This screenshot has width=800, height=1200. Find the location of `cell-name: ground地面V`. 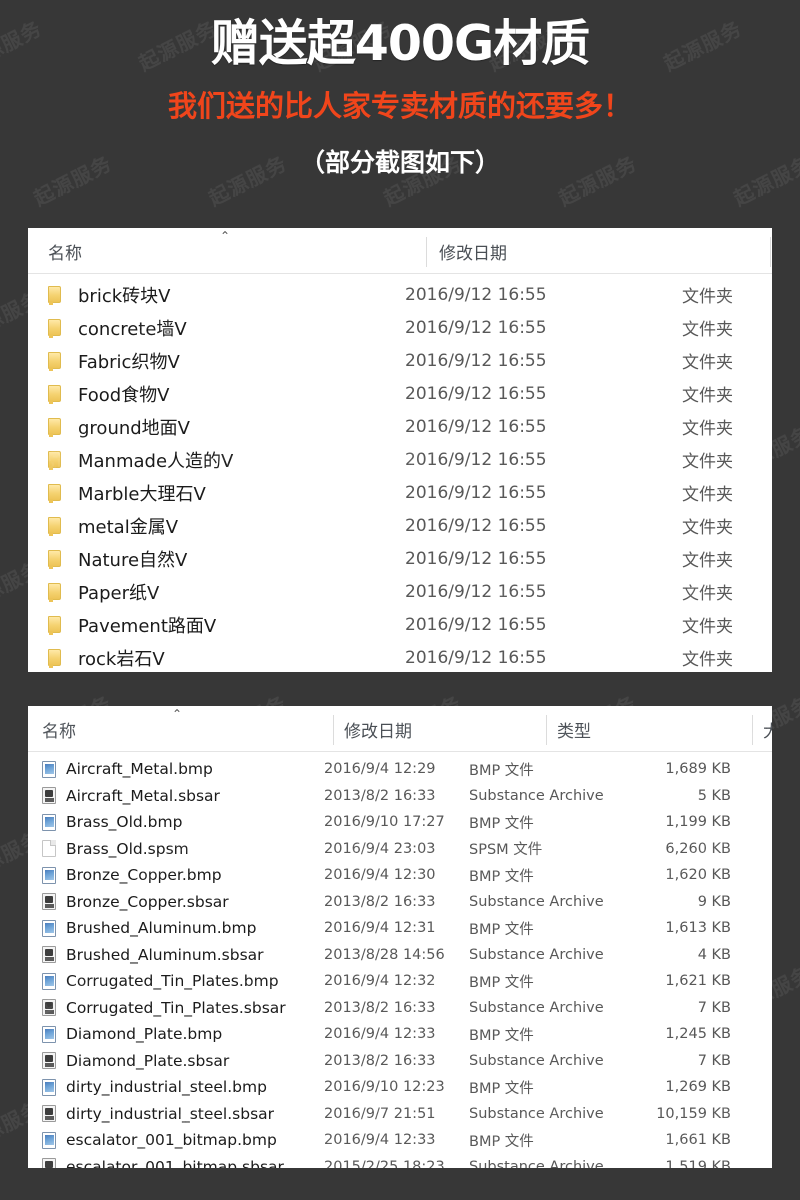

cell-name: ground地面V is located at coordinates (210, 427).